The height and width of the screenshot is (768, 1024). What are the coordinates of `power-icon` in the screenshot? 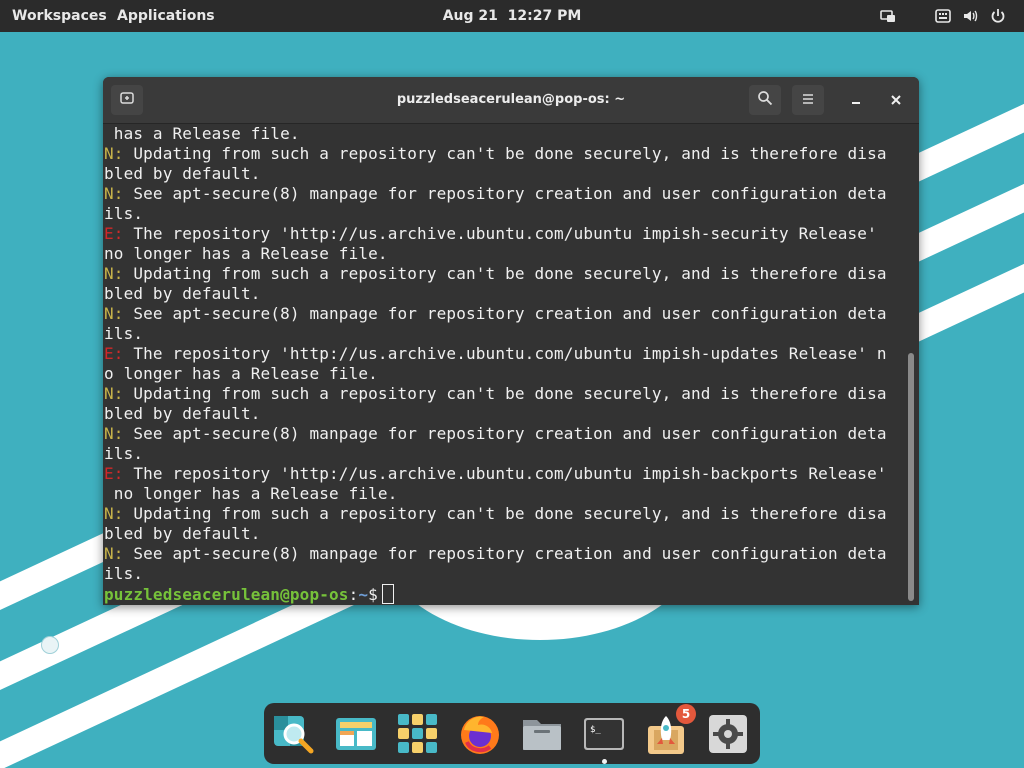 It's located at (998, 16).